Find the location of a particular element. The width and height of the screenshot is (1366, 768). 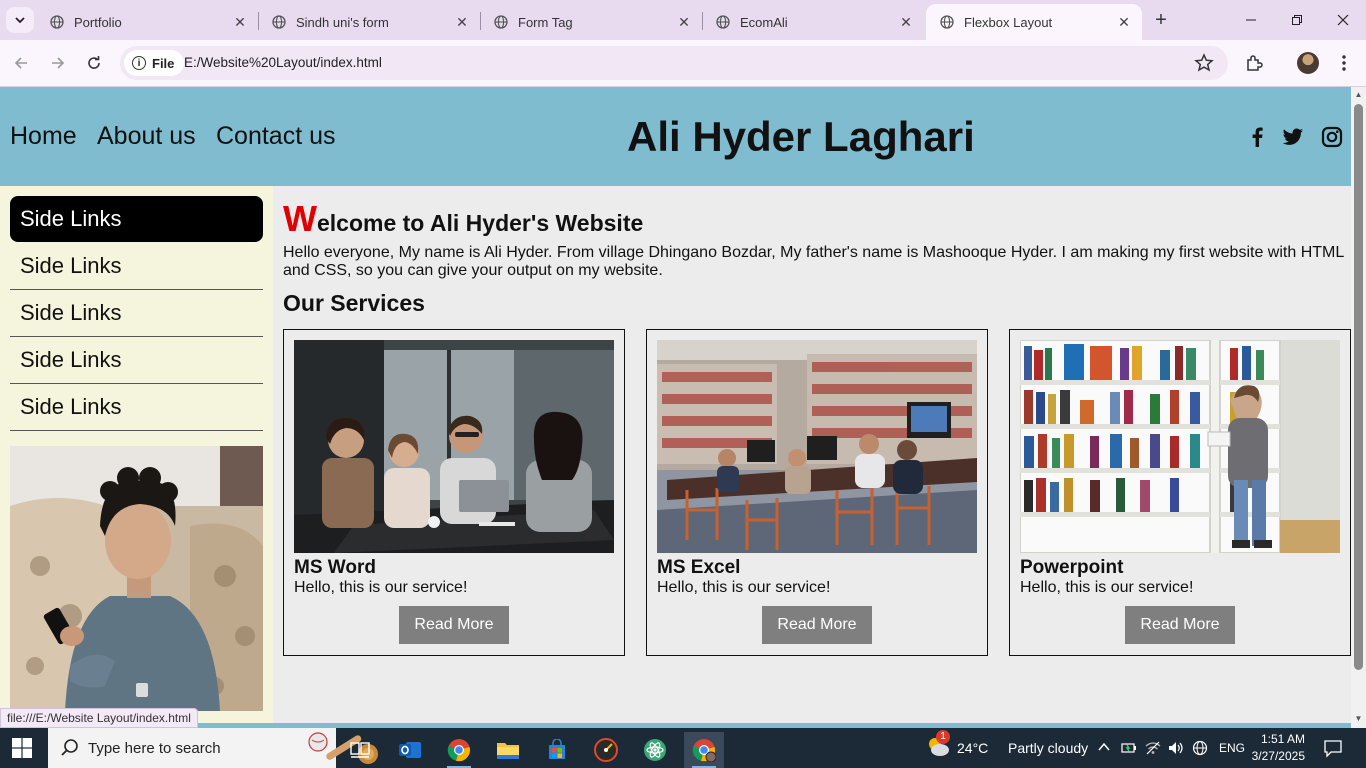

profile-photo is located at coordinates (136, 578).